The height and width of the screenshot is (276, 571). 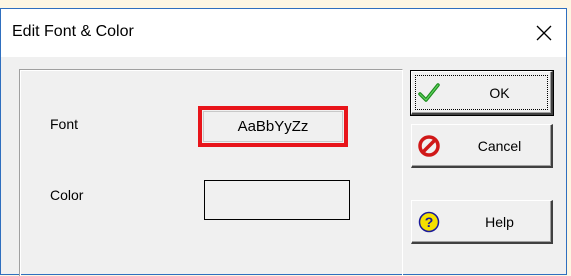 I want to click on help-icon: ?, so click(x=429, y=221).